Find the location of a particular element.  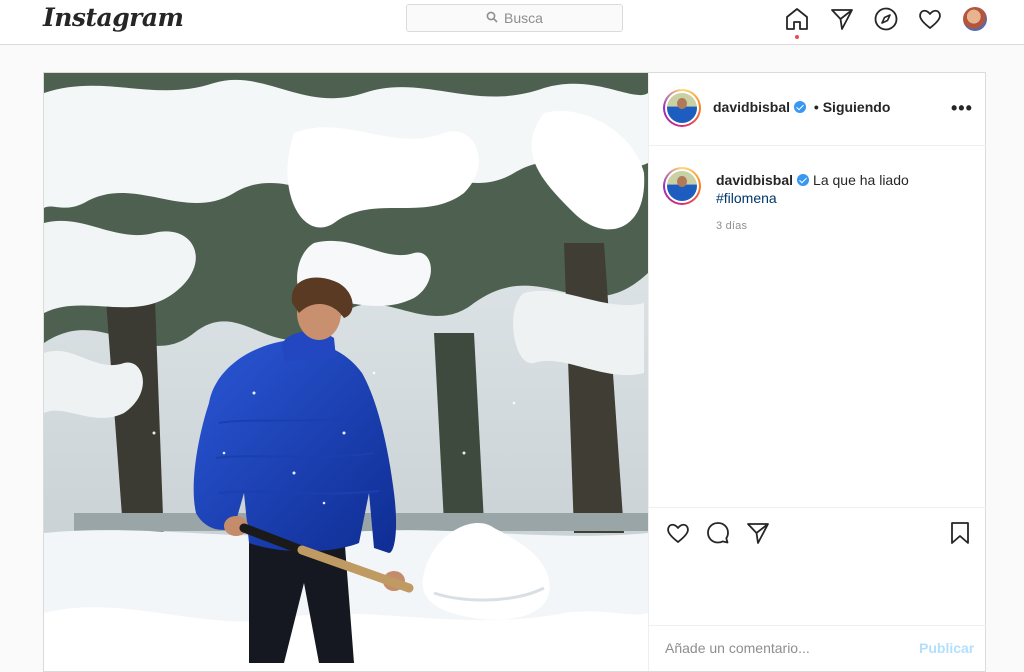

activity-heart-icon is located at coordinates (930, 19).